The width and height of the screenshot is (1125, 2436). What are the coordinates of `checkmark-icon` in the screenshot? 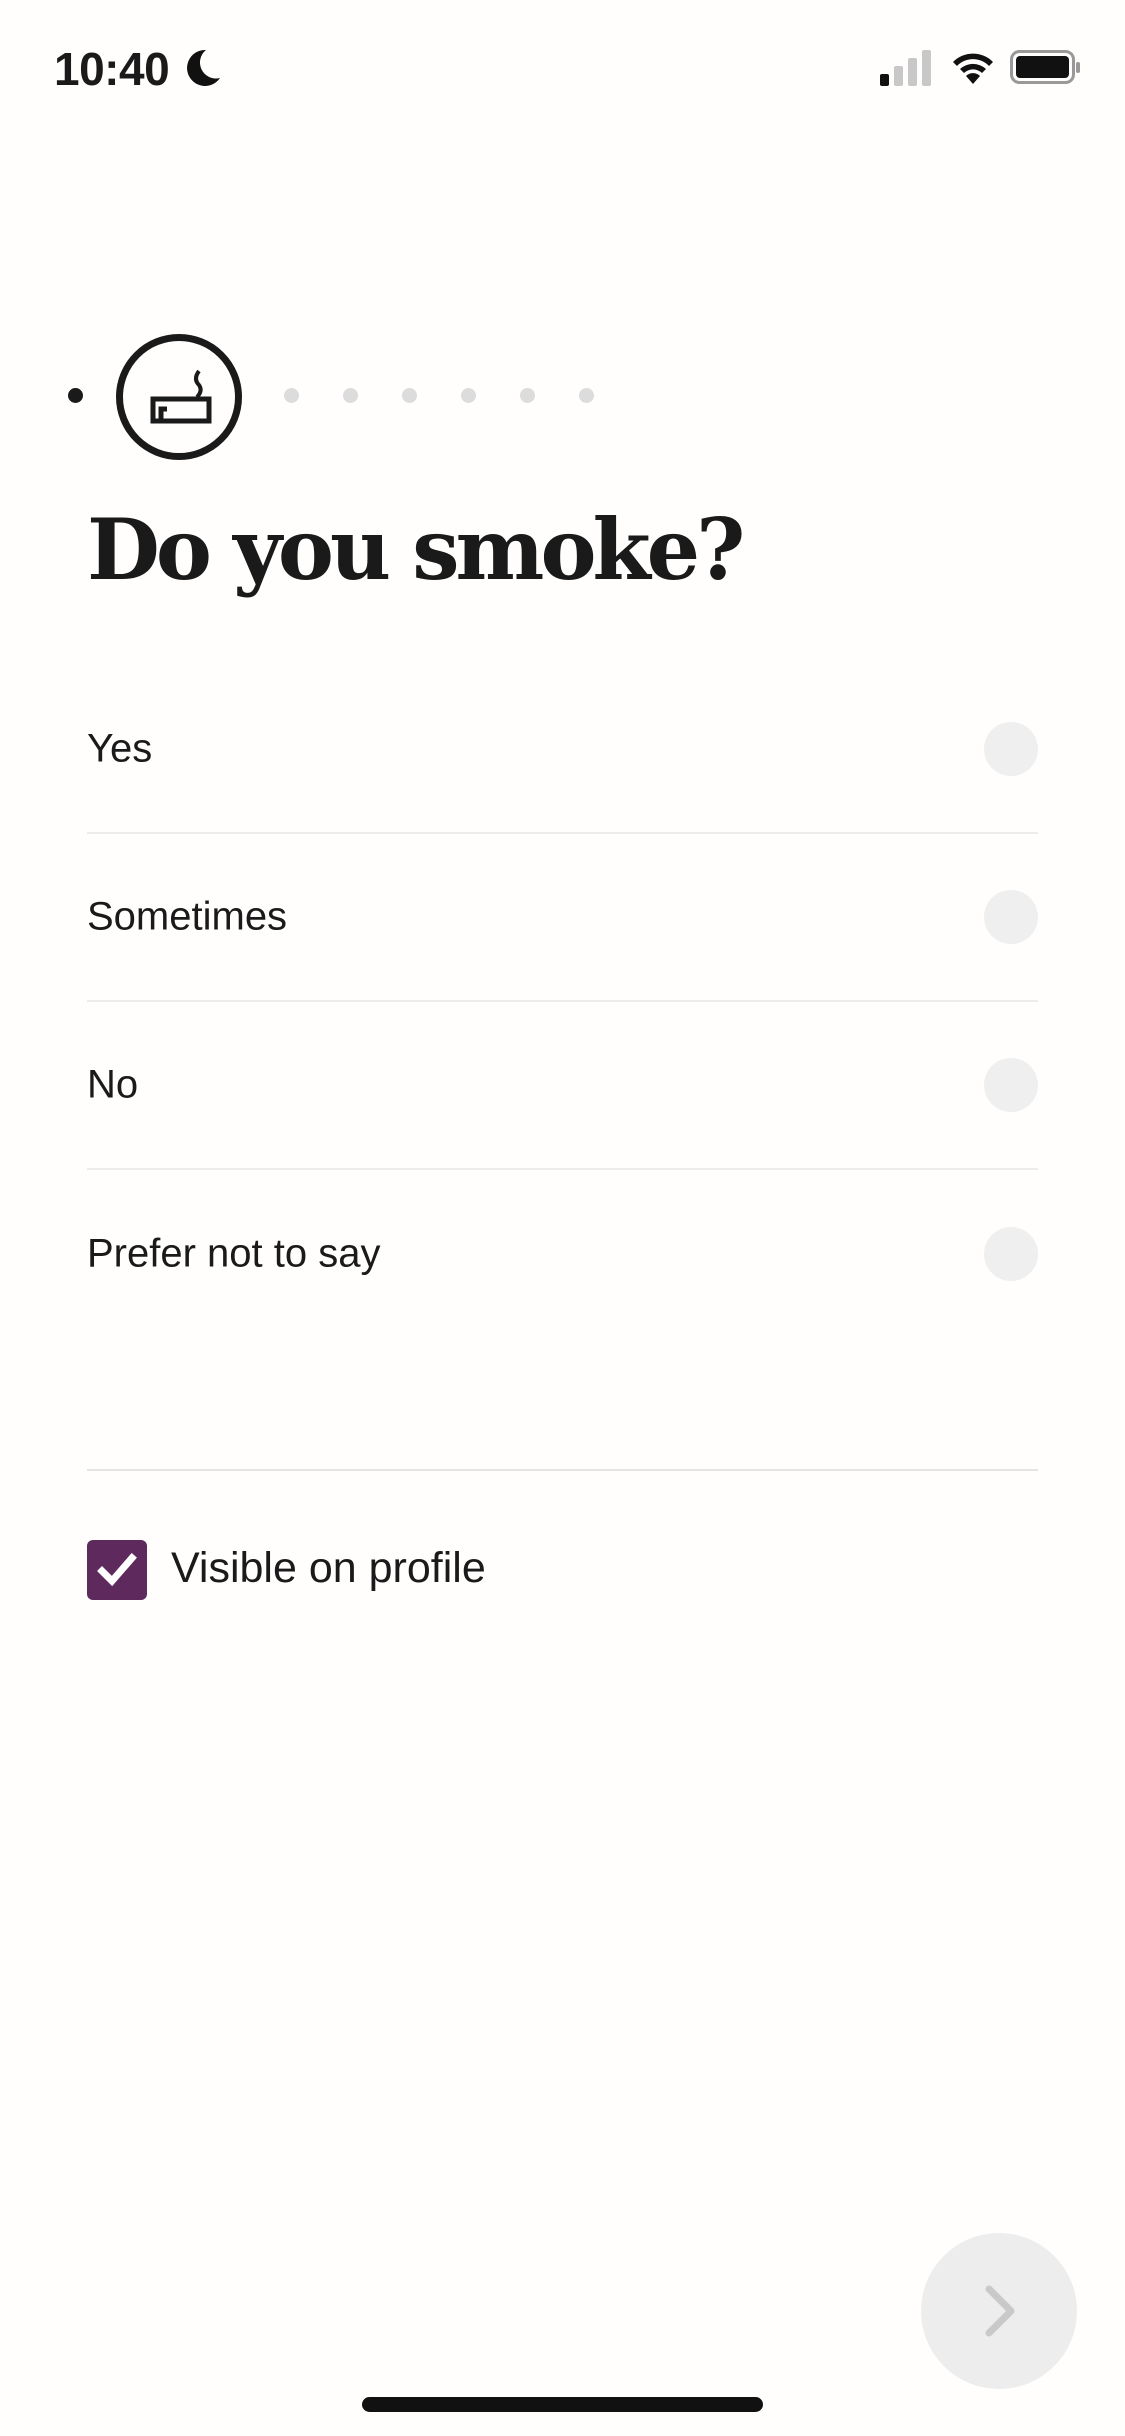 It's located at (117, 1570).